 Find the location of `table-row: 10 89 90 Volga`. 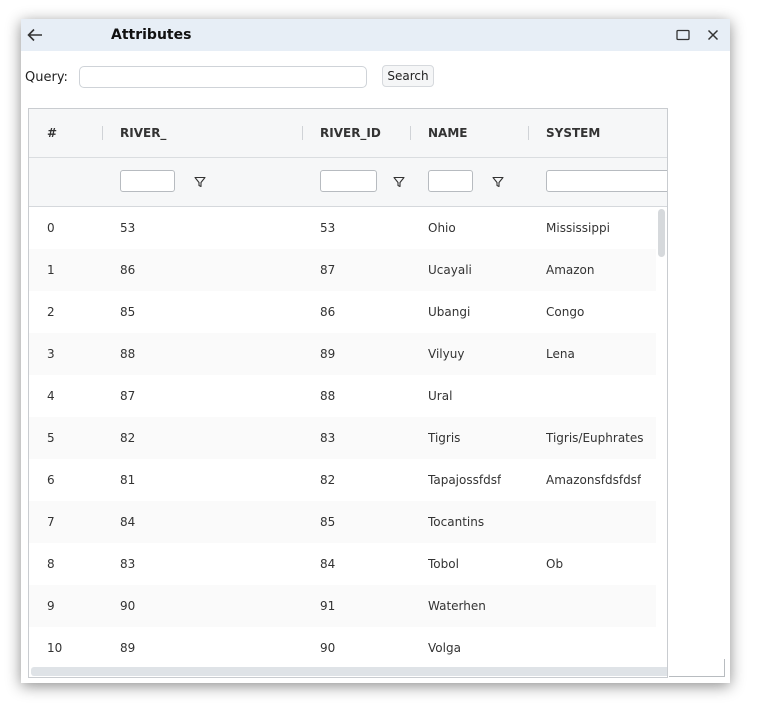

table-row: 10 89 90 Volga is located at coordinates (342, 646).